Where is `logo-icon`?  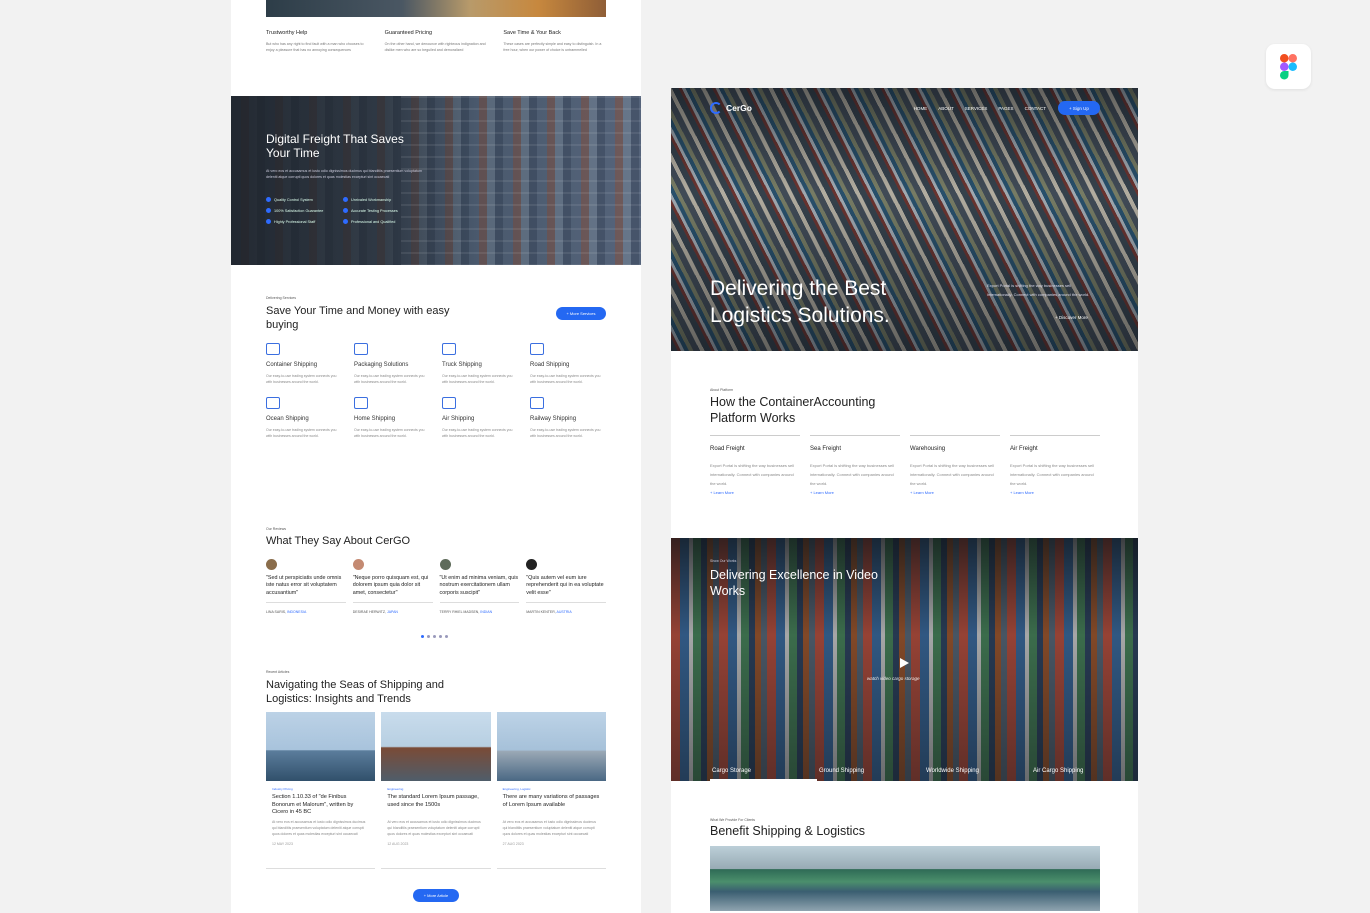 logo-icon is located at coordinates (716, 108).